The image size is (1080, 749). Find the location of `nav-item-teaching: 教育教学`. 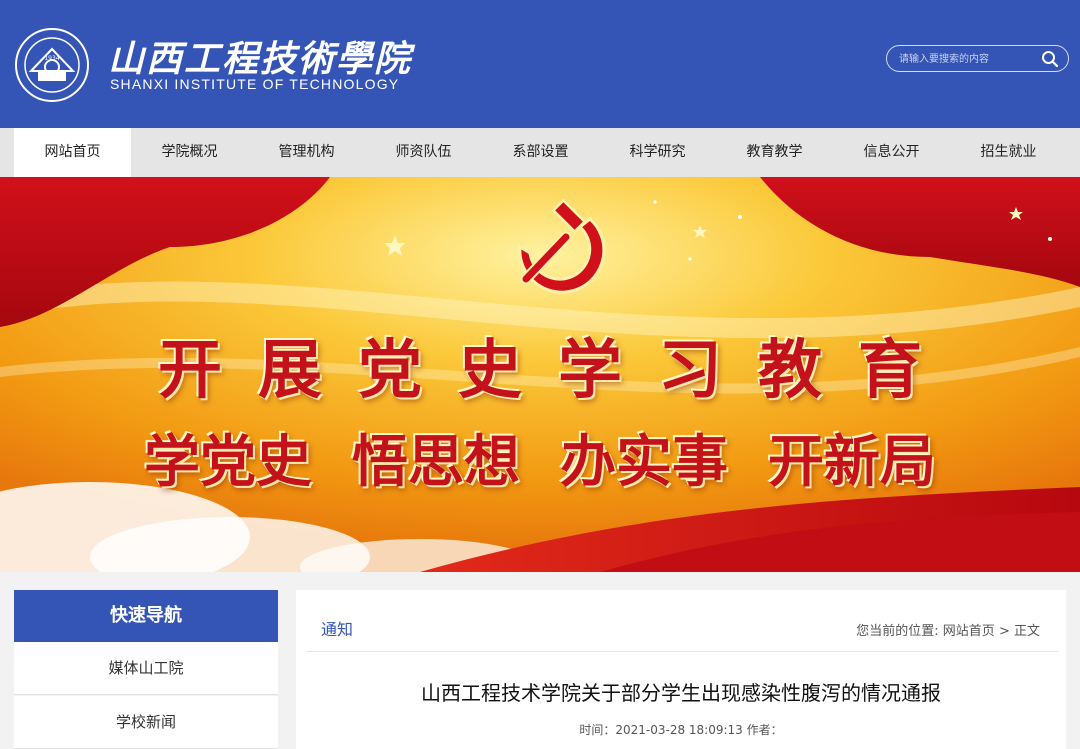

nav-item-teaching: 教育教学 is located at coordinates (774, 152).